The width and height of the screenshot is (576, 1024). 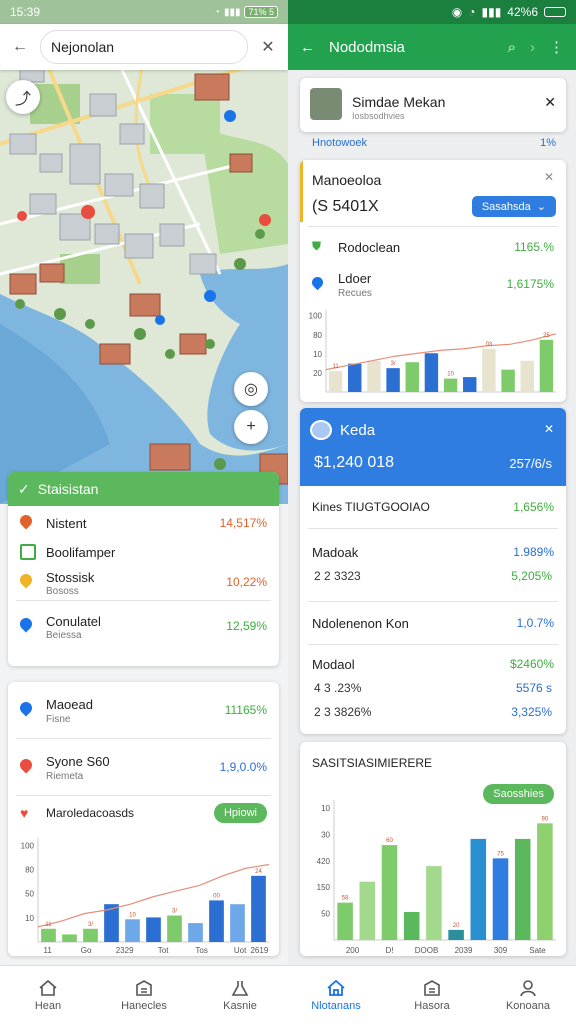 I want to click on data-label: 24, so click(x=258, y=872).